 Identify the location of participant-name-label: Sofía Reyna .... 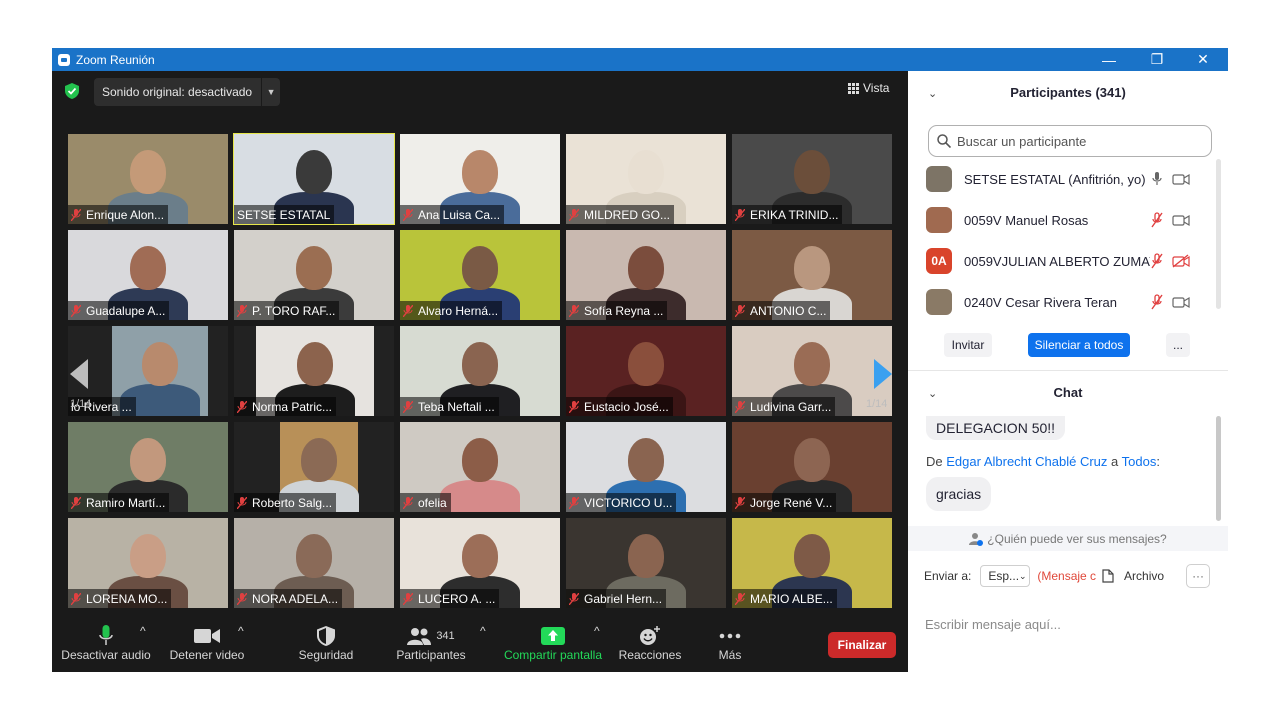
(617, 310).